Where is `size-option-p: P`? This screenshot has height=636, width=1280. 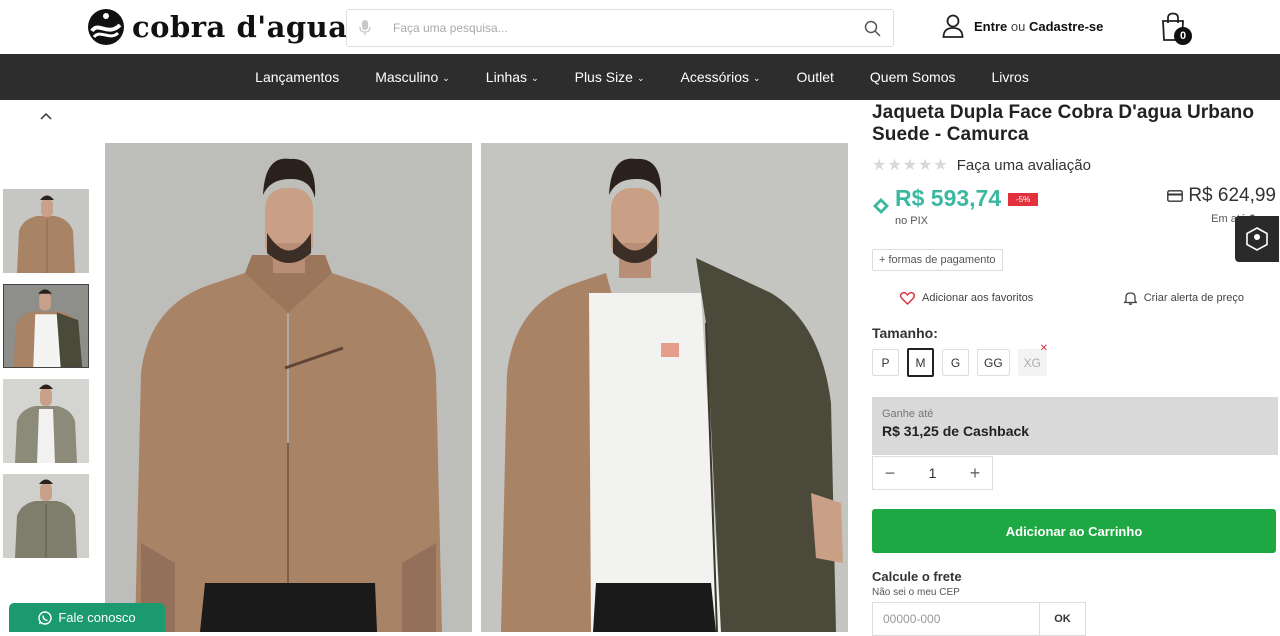
size-option-p: P is located at coordinates (885, 362).